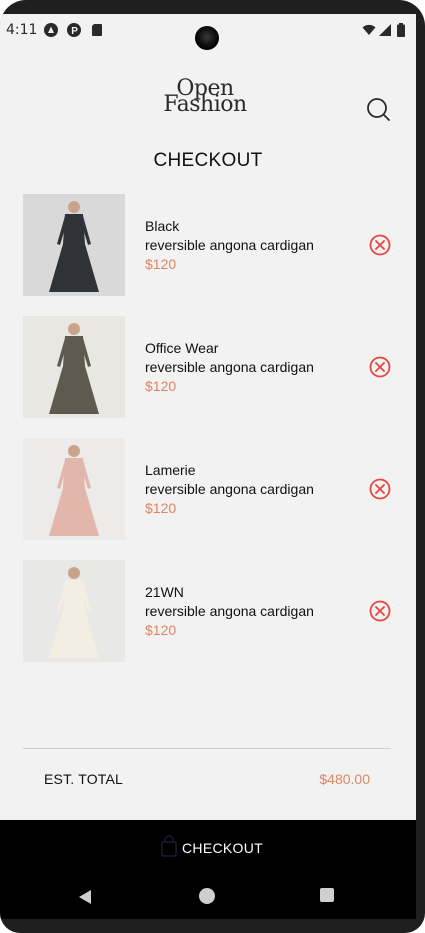  I want to click on home-circle-icon, so click(207, 896).